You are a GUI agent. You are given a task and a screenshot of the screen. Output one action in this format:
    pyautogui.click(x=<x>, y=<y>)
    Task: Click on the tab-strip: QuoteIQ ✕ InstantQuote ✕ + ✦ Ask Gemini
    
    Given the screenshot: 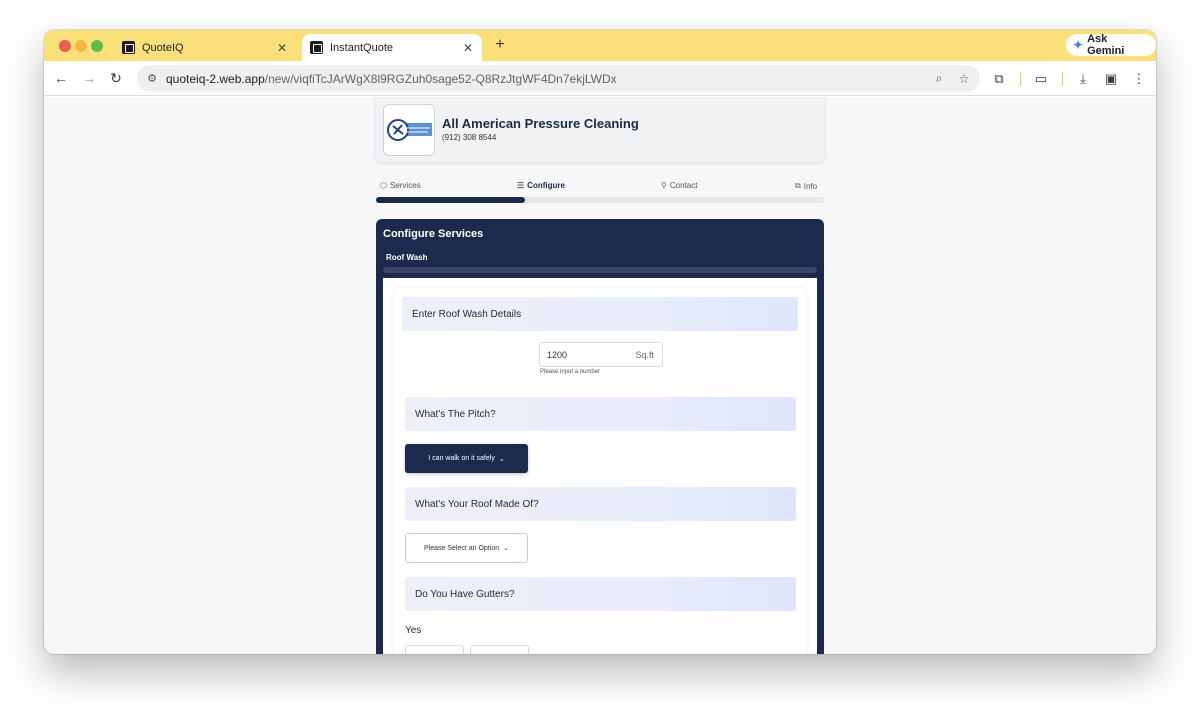 What is the action you would take?
    pyautogui.click(x=600, y=45)
    